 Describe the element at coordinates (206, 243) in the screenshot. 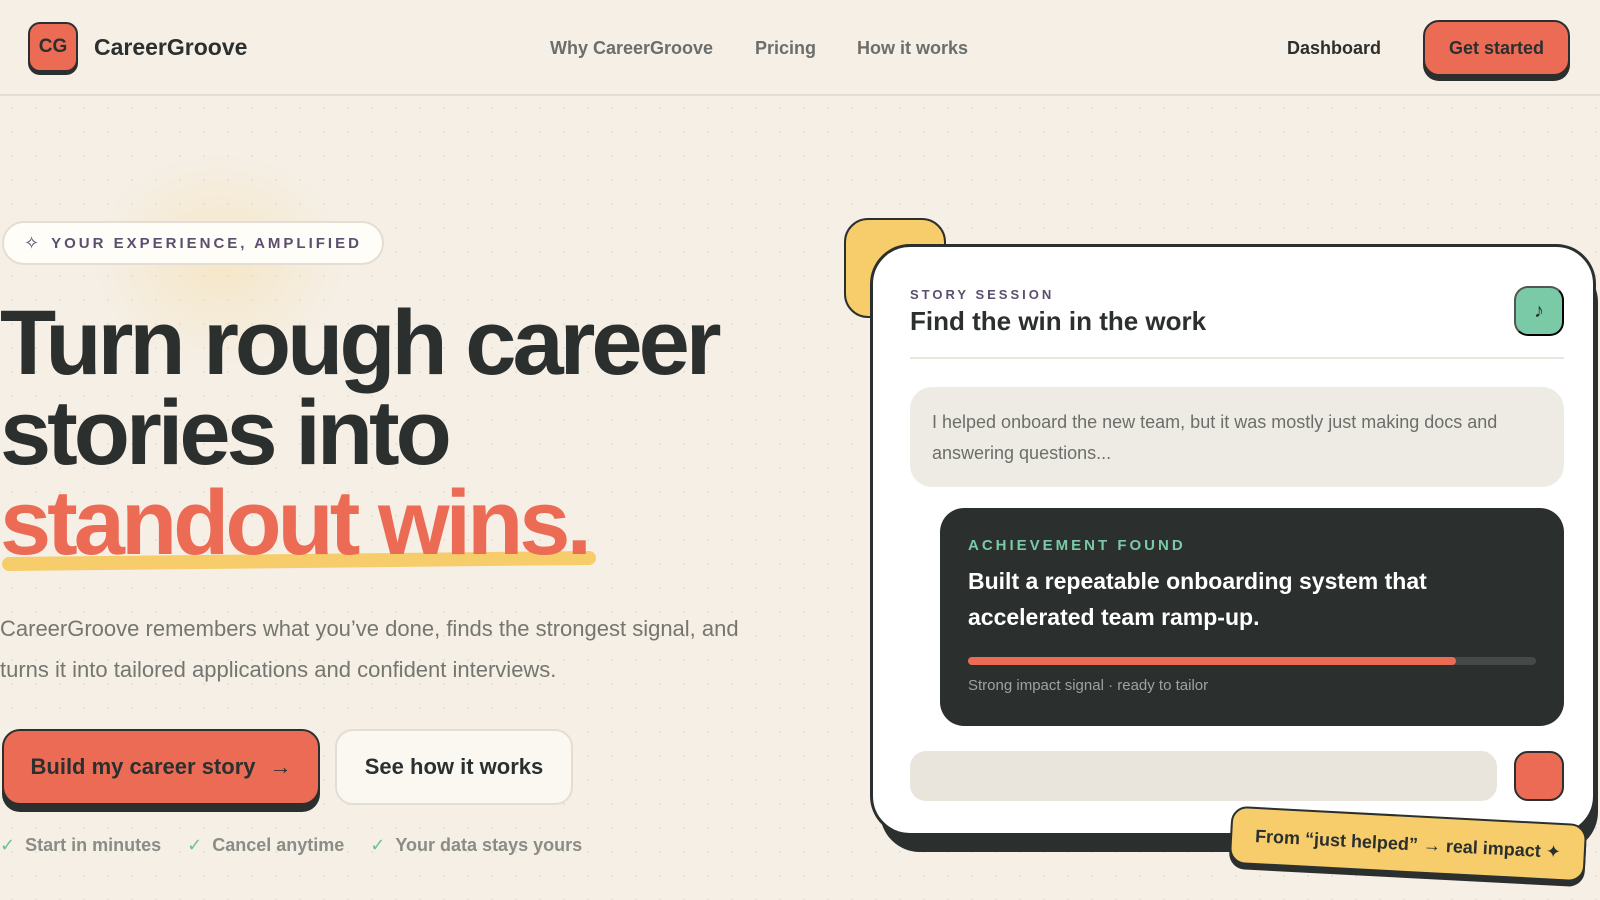

I see `eyebrow-text: YOUR EXPERIENCE, AMPLIFIED` at that location.